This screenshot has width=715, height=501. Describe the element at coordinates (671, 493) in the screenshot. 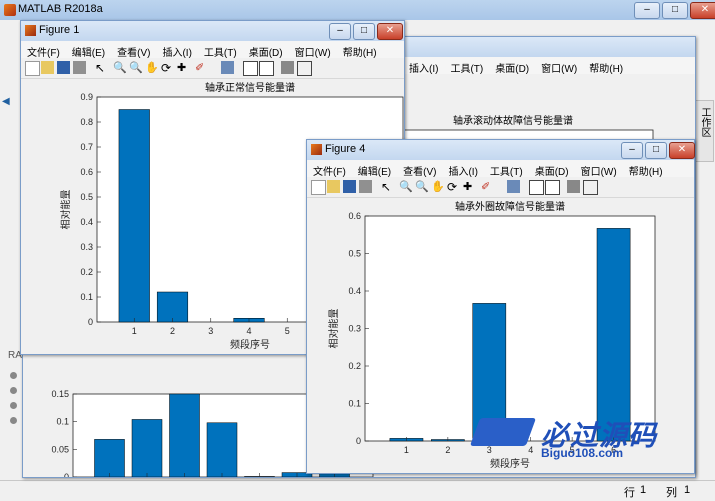

I see `col-label: 列` at that location.